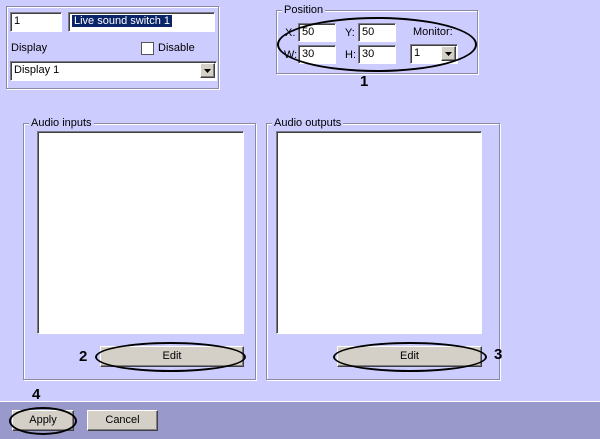 Image resolution: width=600 pixels, height=439 pixels. I want to click on callout-oval-inputs-edit, so click(170, 357).